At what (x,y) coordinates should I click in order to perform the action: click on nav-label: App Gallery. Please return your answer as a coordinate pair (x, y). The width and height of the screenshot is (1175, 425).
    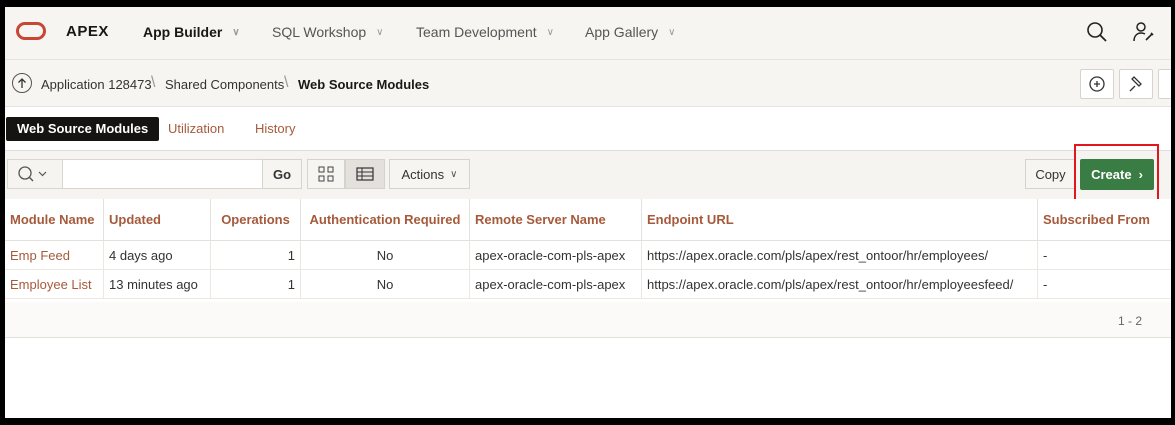
    Looking at the image, I should click on (622, 32).